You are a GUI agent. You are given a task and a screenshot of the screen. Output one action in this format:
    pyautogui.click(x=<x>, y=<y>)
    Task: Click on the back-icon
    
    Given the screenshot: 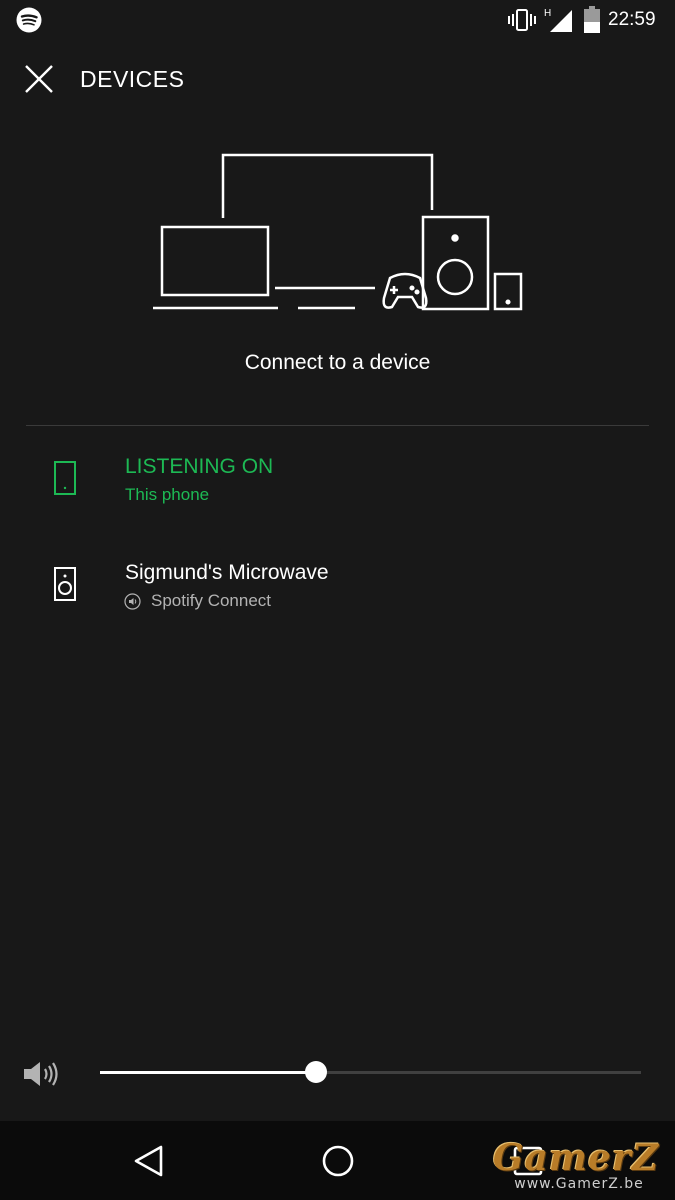 What is the action you would take?
    pyautogui.click(x=148, y=1161)
    